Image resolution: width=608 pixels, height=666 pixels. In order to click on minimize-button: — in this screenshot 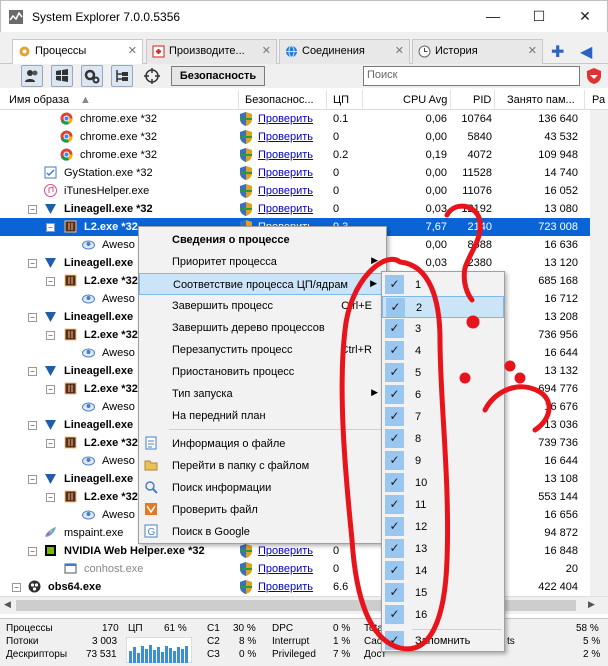, I will do `click(493, 16)`.